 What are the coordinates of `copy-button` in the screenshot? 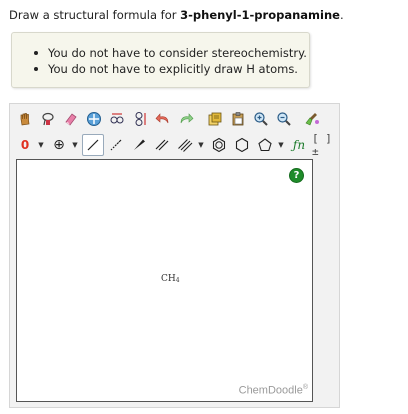 It's located at (215, 119).